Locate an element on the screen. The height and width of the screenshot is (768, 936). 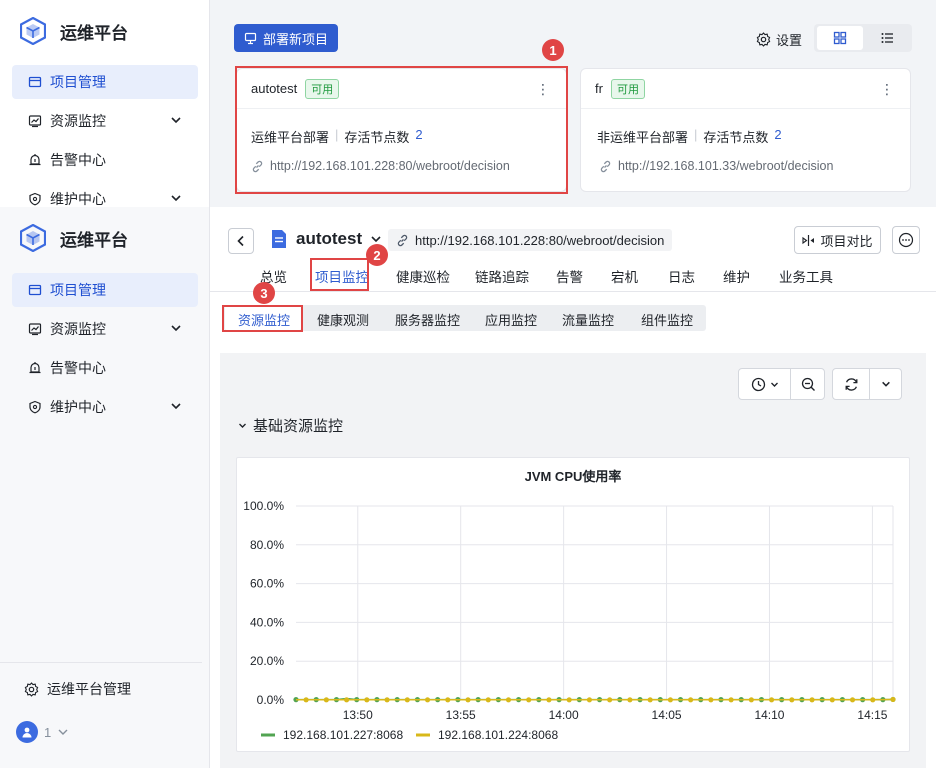
deploy-icon is located at coordinates (250, 38).